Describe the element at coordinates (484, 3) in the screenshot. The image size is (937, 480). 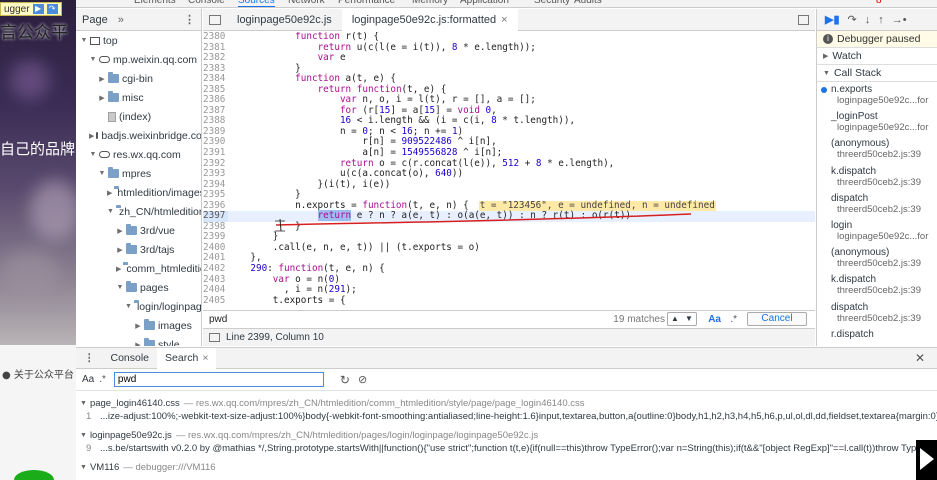
I see `devtools-tab: Application` at that location.